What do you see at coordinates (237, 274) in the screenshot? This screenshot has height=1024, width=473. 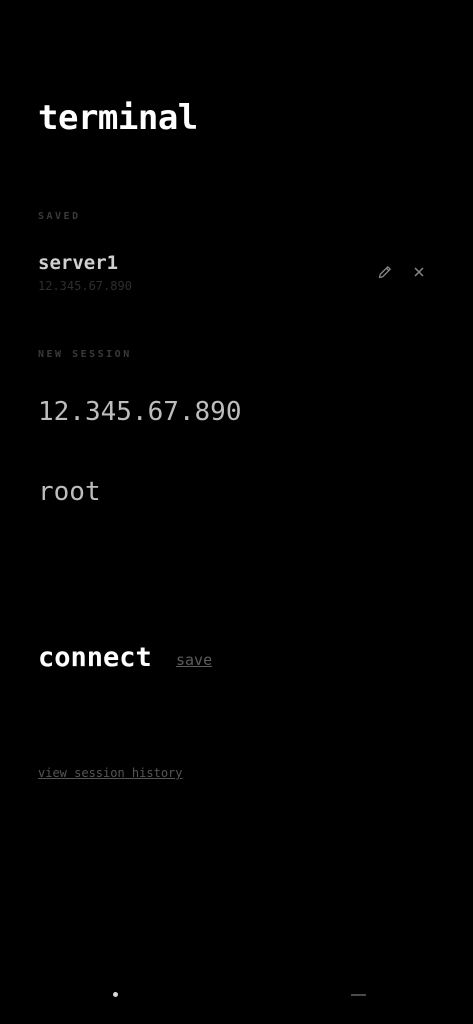 I see `saved-session-item: server1 12.345.67.890` at bounding box center [237, 274].